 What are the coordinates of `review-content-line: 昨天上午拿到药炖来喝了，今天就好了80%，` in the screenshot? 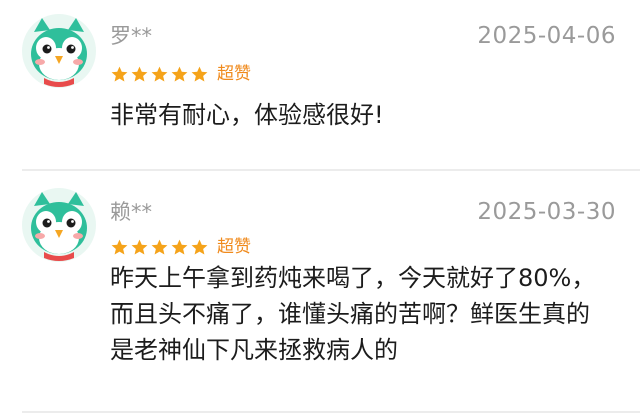 It's located at (353, 278).